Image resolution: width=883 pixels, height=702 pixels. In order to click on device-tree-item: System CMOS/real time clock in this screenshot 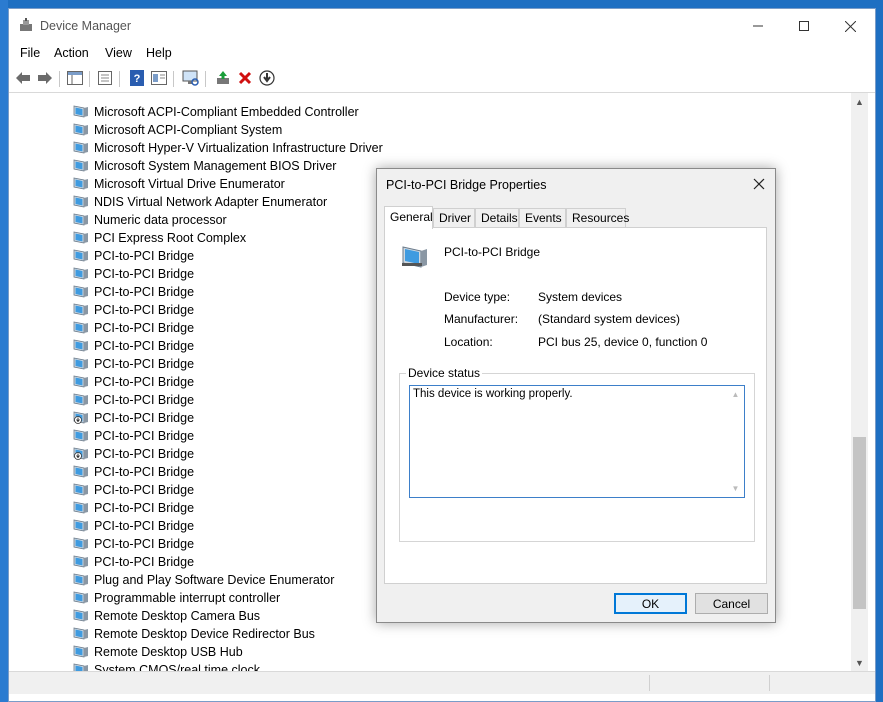, I will do `click(166, 666)`.